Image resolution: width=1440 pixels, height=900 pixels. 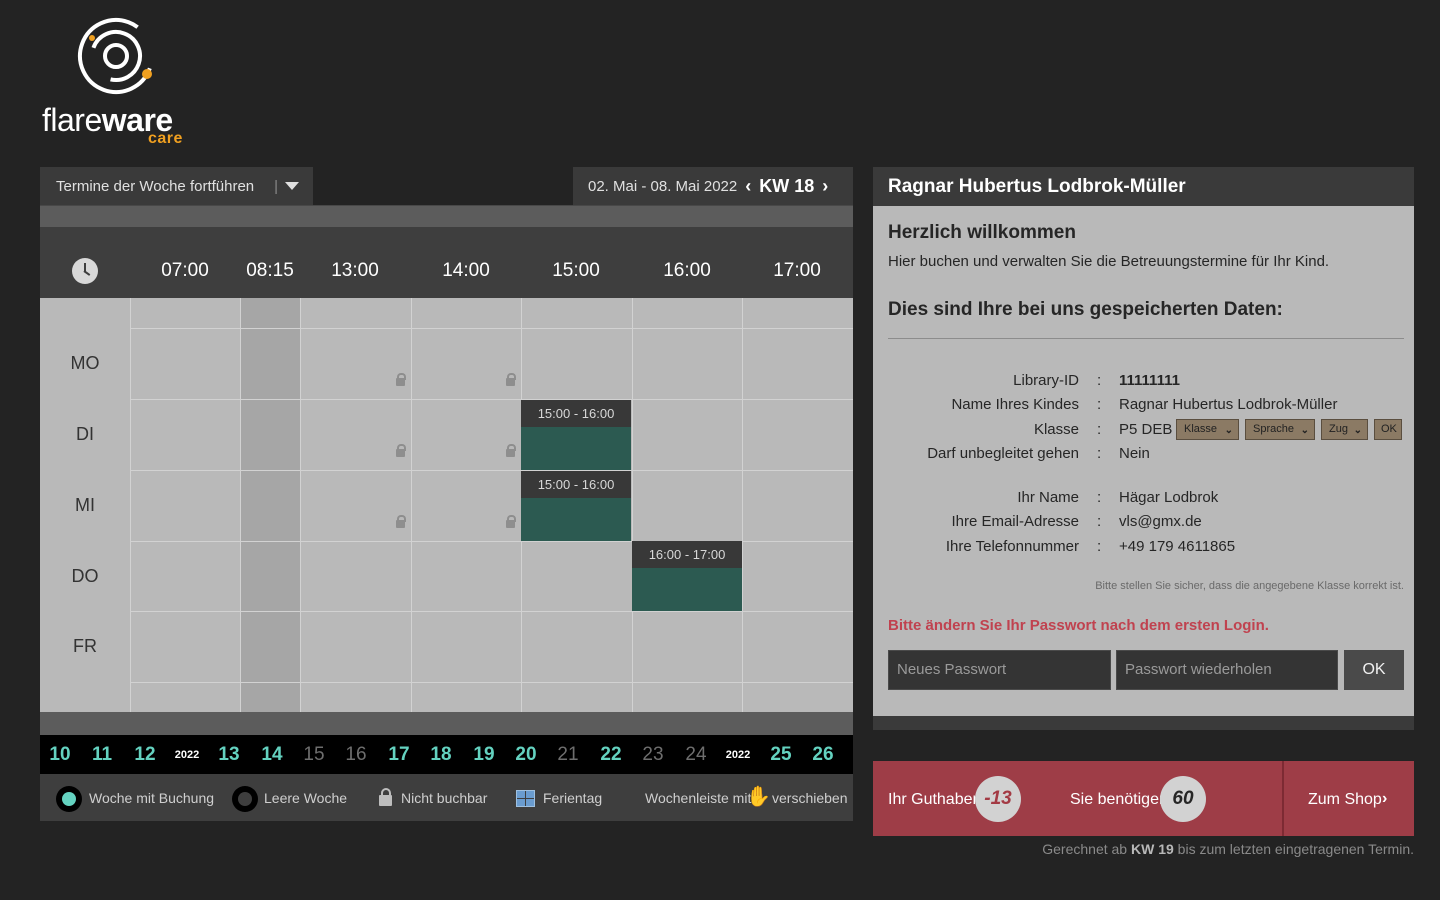 I want to click on week-navigator: 02. Mai - 08. Mai 2022 ‹ KW 18 ›, so click(x=713, y=186).